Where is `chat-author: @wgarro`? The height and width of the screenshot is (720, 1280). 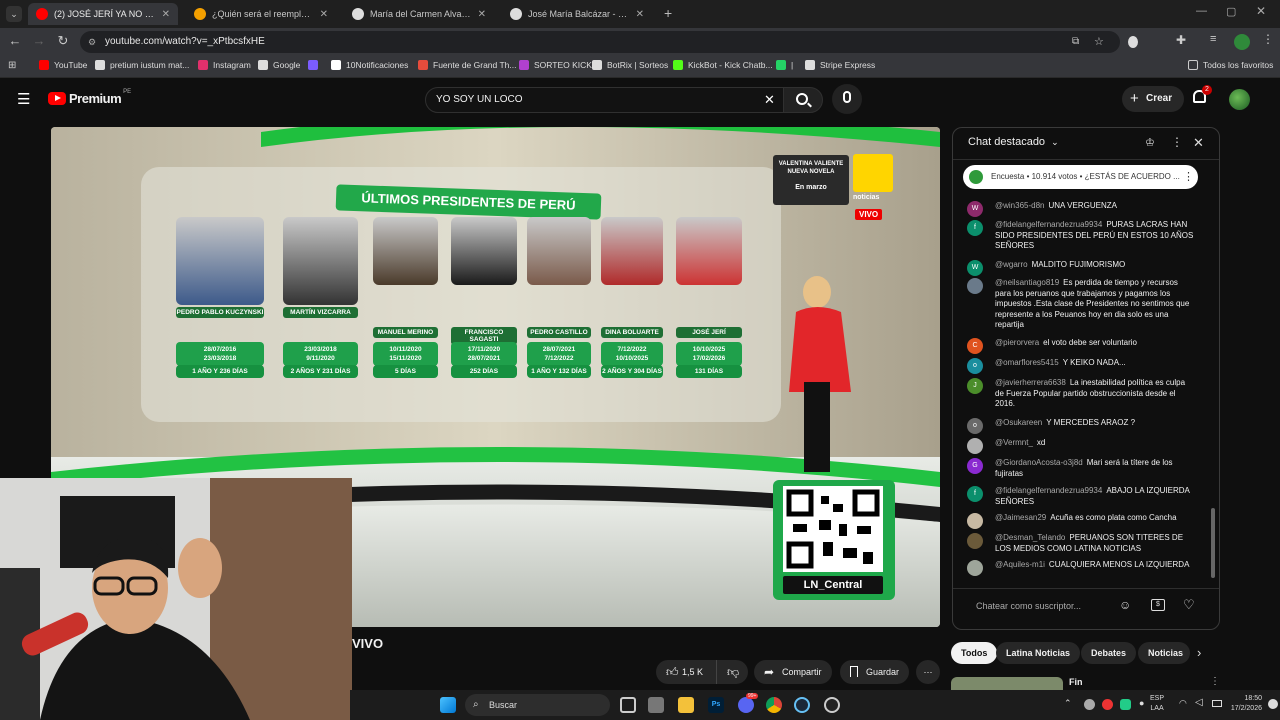 chat-author: @wgarro is located at coordinates (1011, 264).